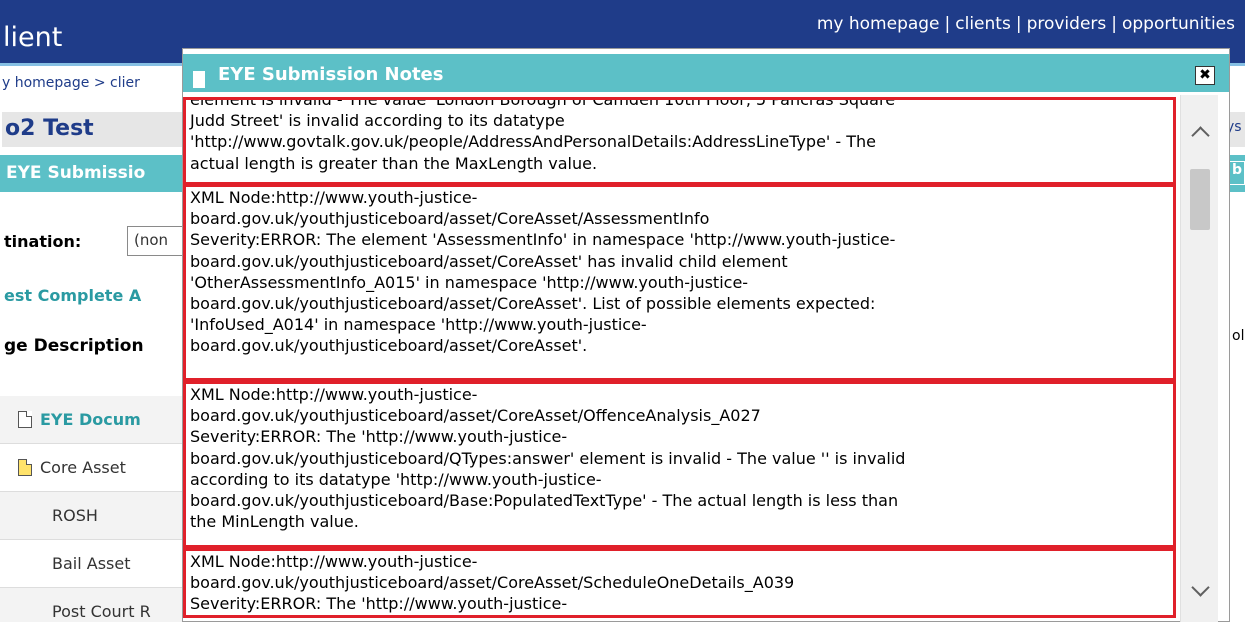  I want to click on nav-providers: providers, so click(1067, 24).